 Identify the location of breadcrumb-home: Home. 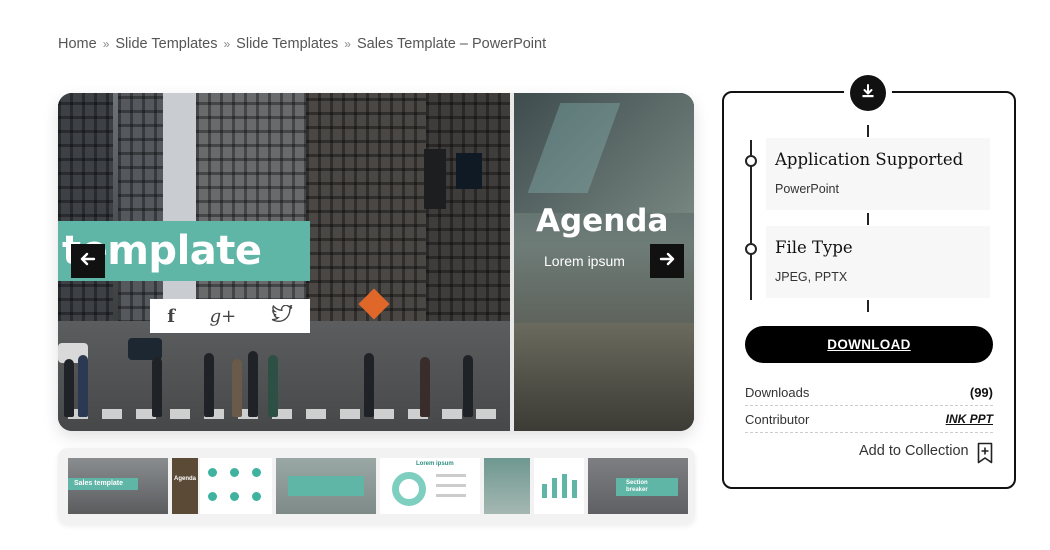
(77, 44).